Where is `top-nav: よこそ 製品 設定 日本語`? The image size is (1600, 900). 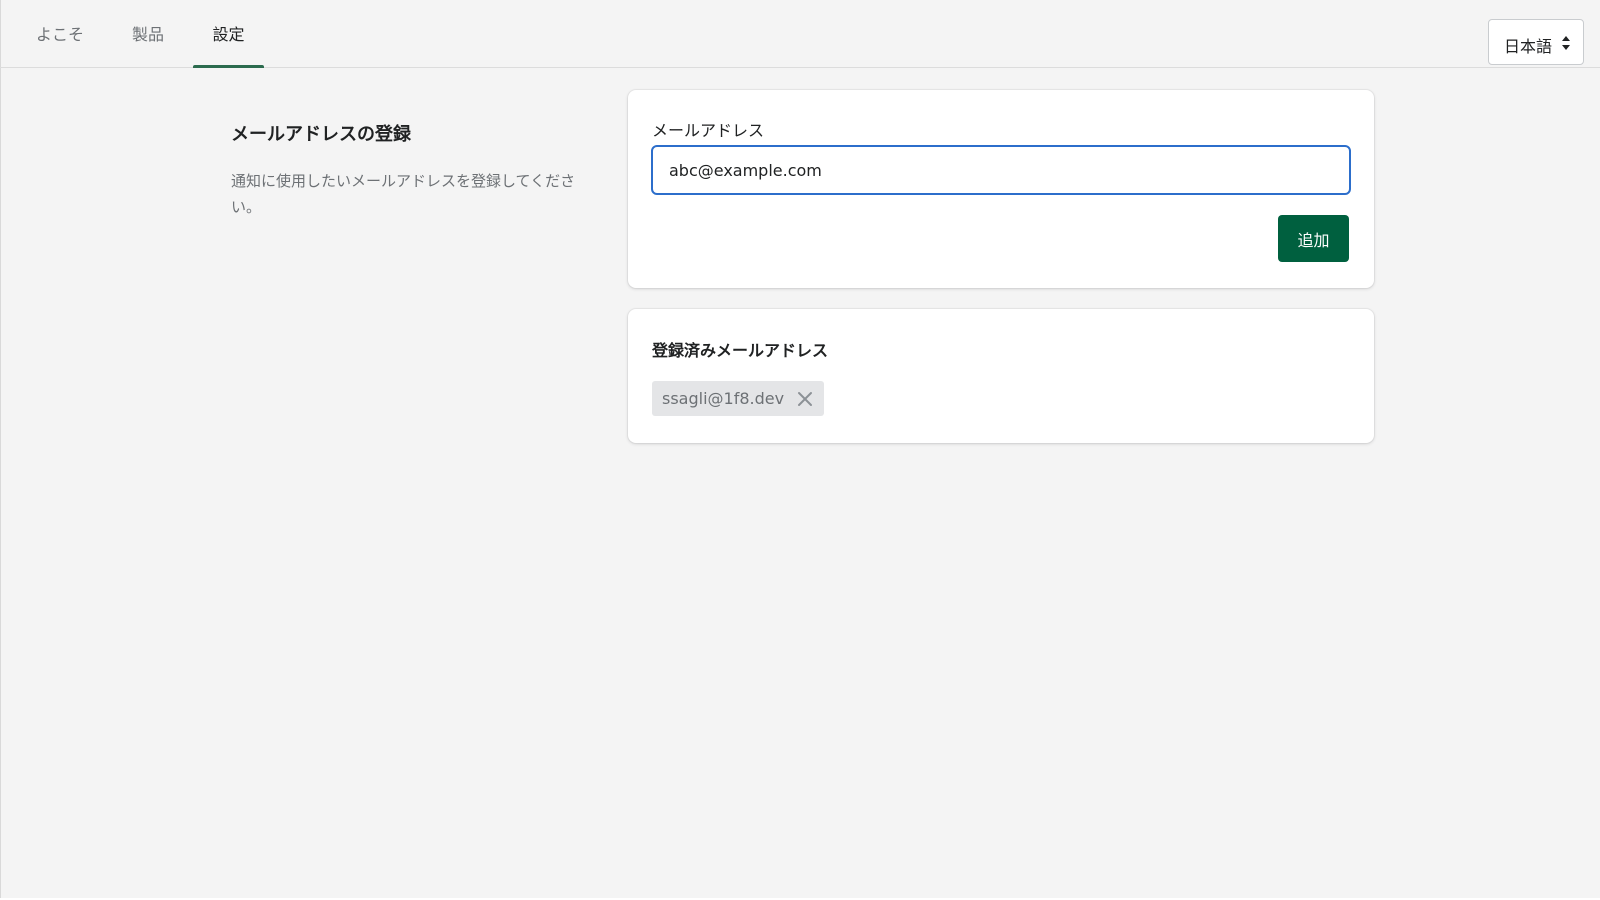
top-nav: よこそ 製品 設定 日本語 is located at coordinates (800, 34).